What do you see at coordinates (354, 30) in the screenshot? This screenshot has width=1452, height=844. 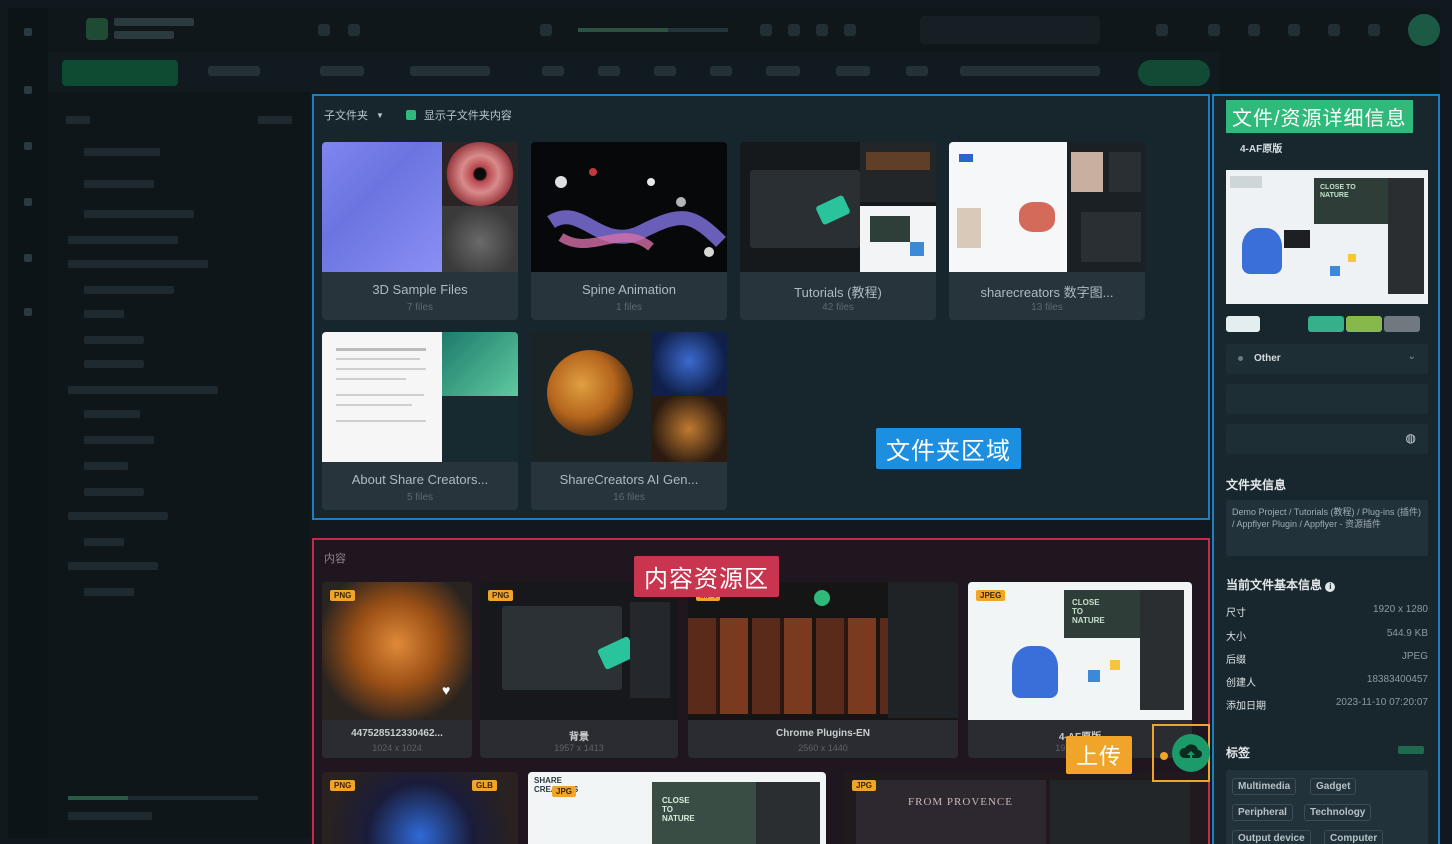 I see `nav-forward-icon` at bounding box center [354, 30].